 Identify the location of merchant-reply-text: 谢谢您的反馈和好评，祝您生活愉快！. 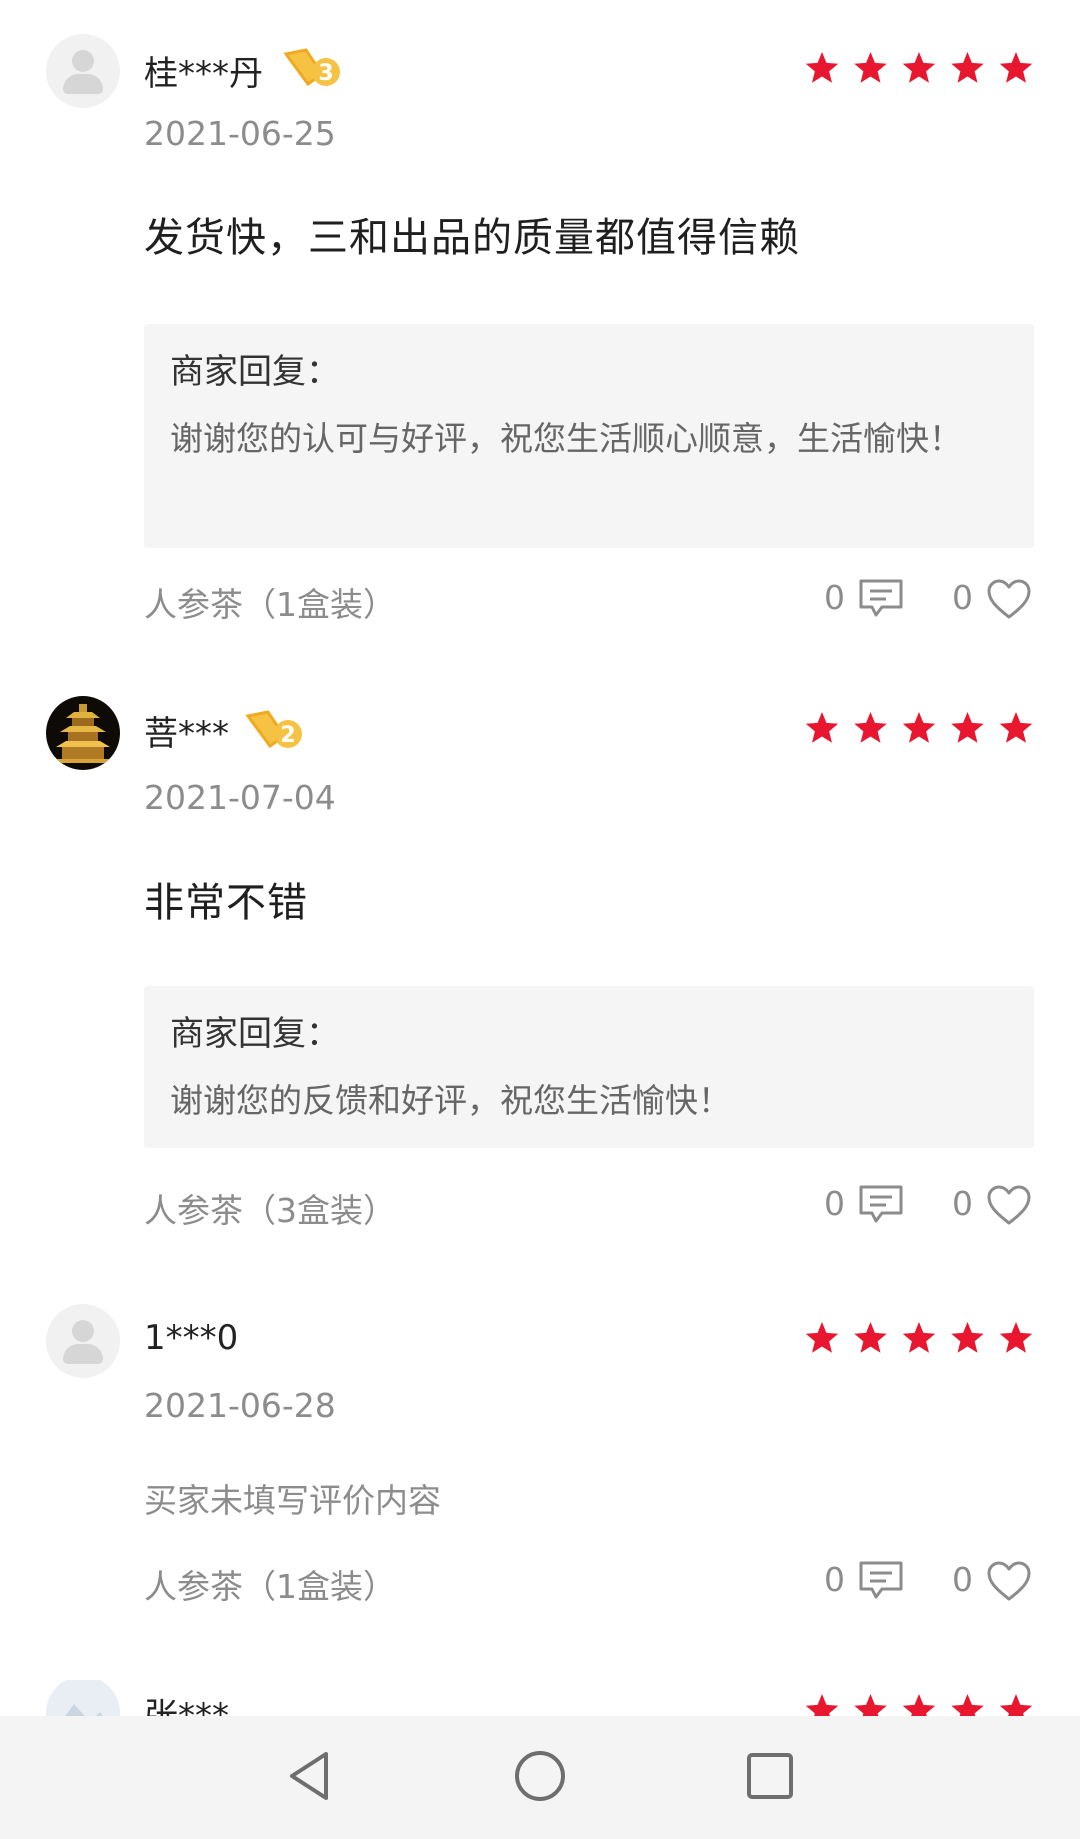
(450, 1100).